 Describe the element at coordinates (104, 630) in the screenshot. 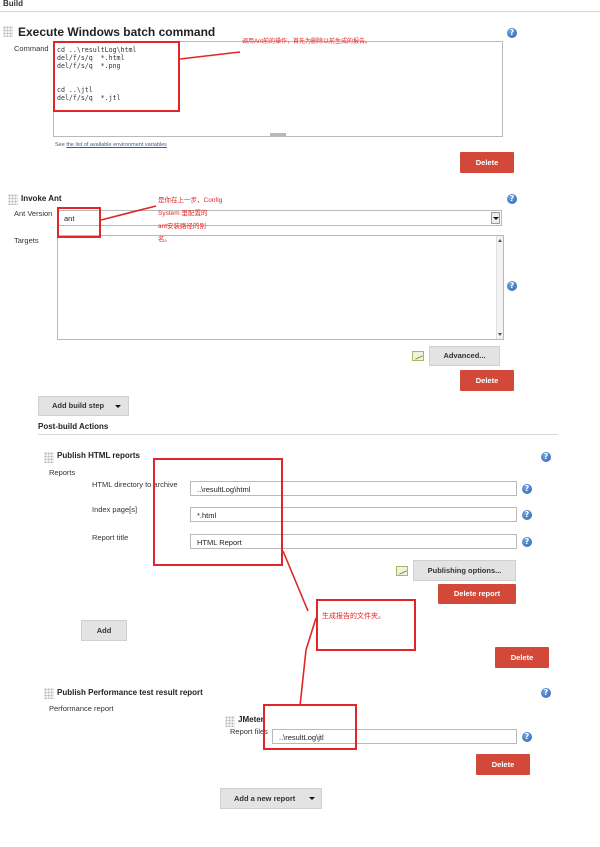

I see `add-report-item-button: Add` at that location.